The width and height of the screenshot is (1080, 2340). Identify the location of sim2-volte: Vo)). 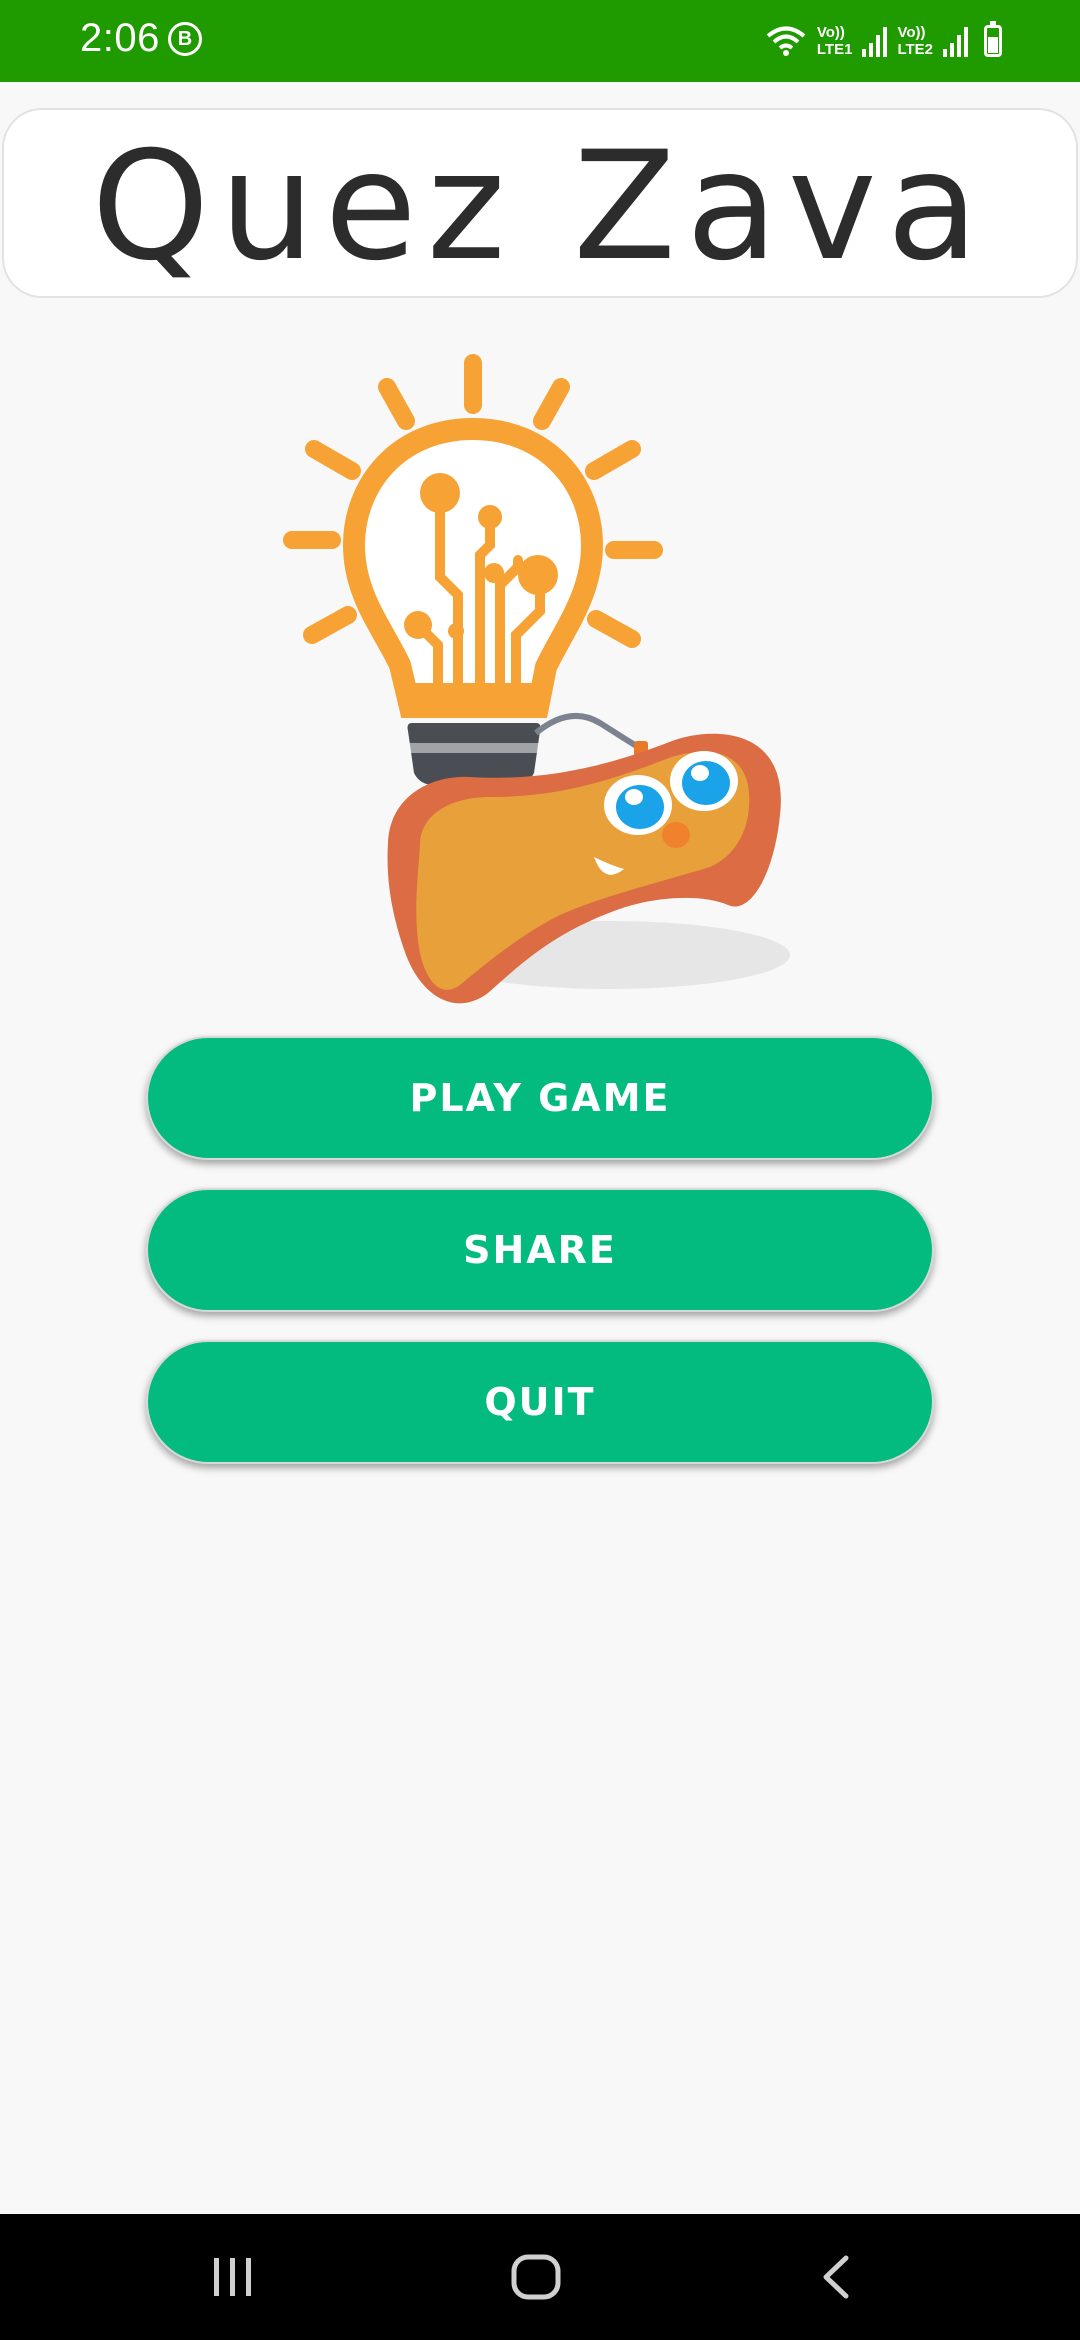
(911, 32).